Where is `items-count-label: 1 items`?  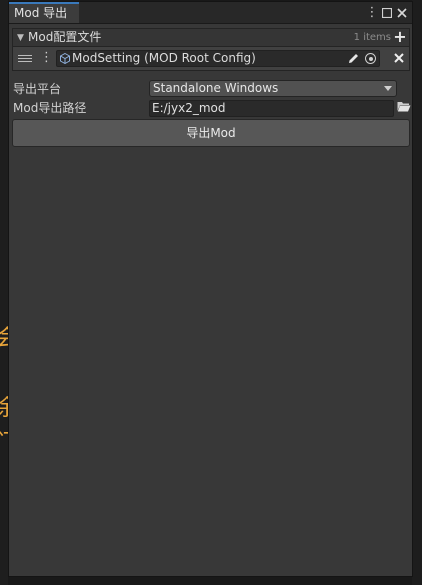
items-count-label: 1 items is located at coordinates (372, 37).